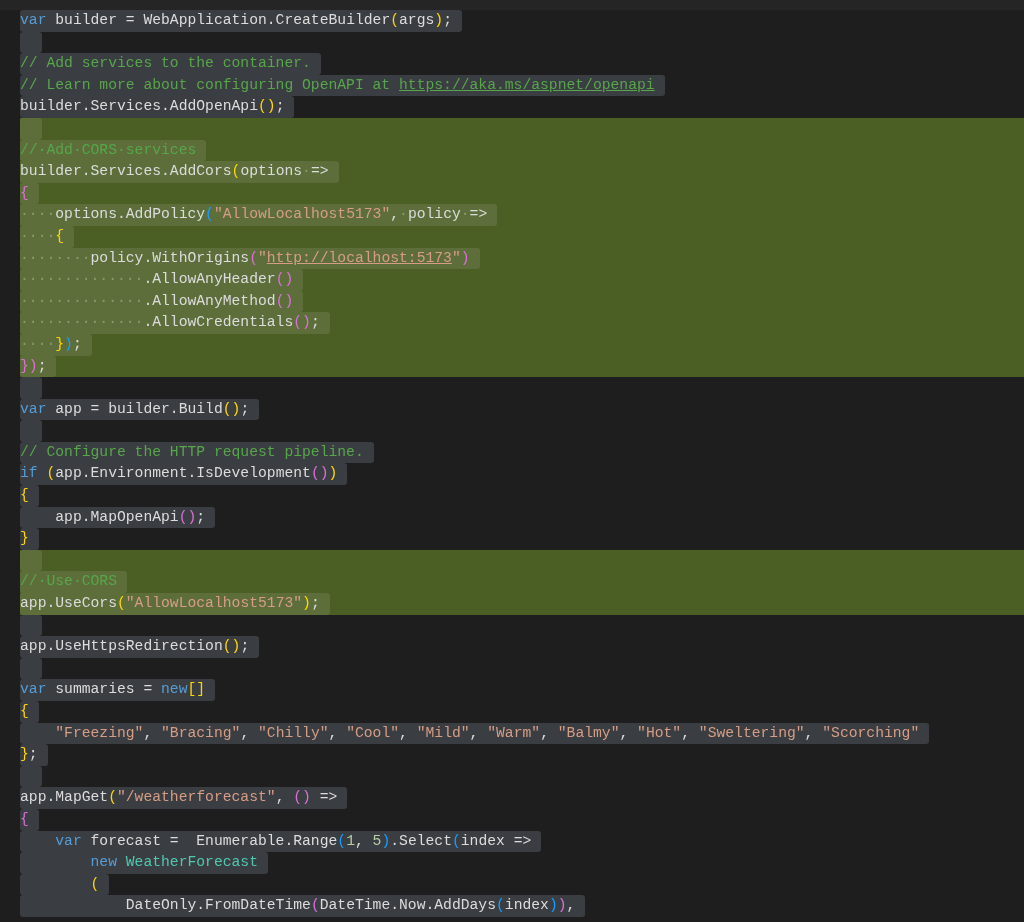 The width and height of the screenshot is (1024, 922). Describe the element at coordinates (359, 257) in the screenshot. I see `link: http://localhost:5173` at that location.